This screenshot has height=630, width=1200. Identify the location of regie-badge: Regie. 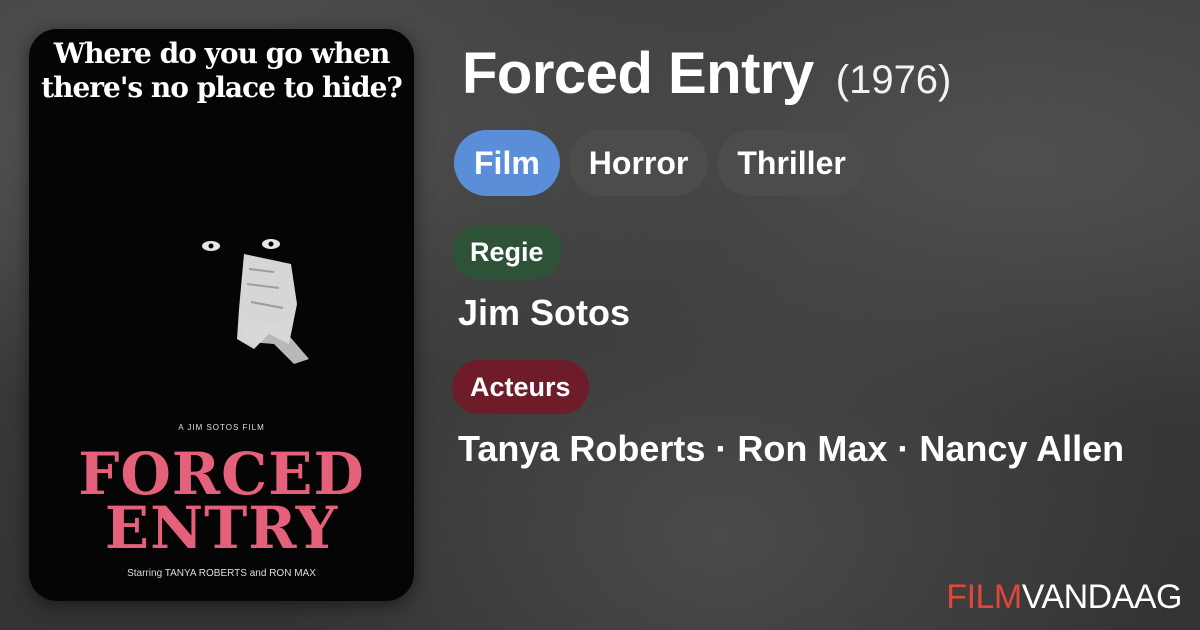
(507, 252).